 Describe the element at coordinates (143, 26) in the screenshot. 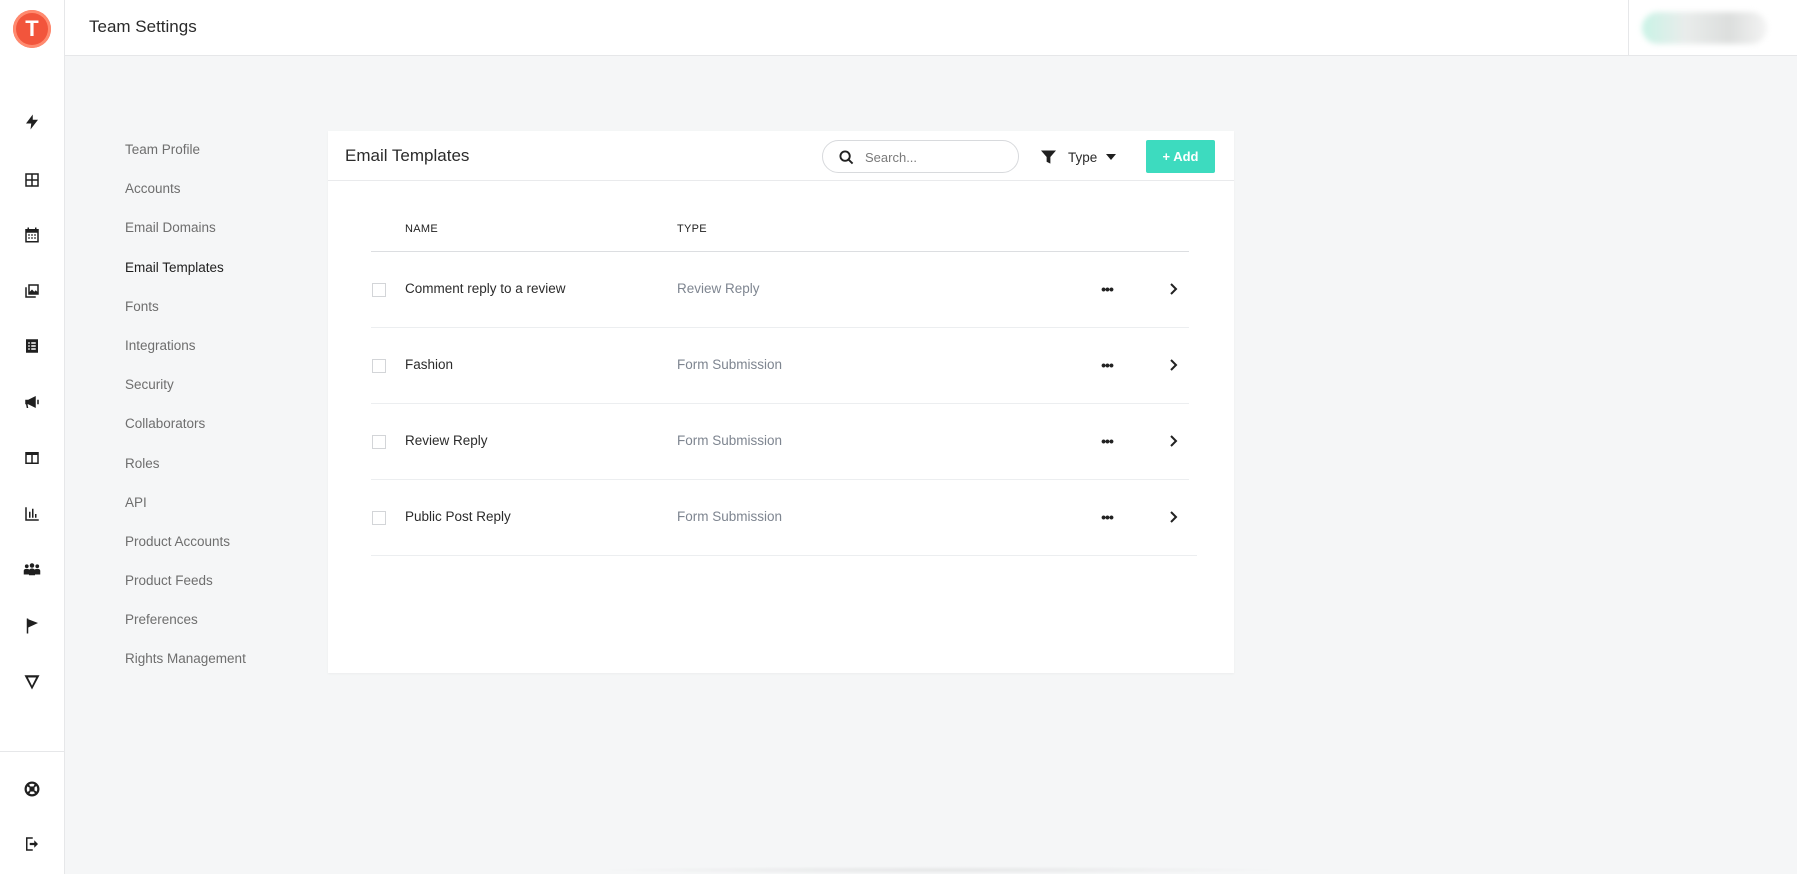

I see `page-title: Team Settings` at that location.